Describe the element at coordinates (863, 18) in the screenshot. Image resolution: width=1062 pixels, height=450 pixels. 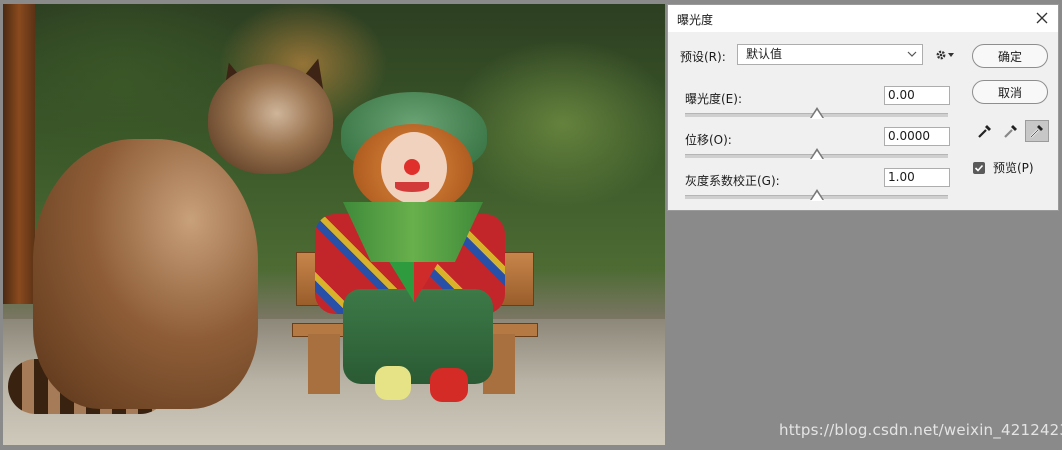
I see `dialog-titlebar: 曝光度` at that location.